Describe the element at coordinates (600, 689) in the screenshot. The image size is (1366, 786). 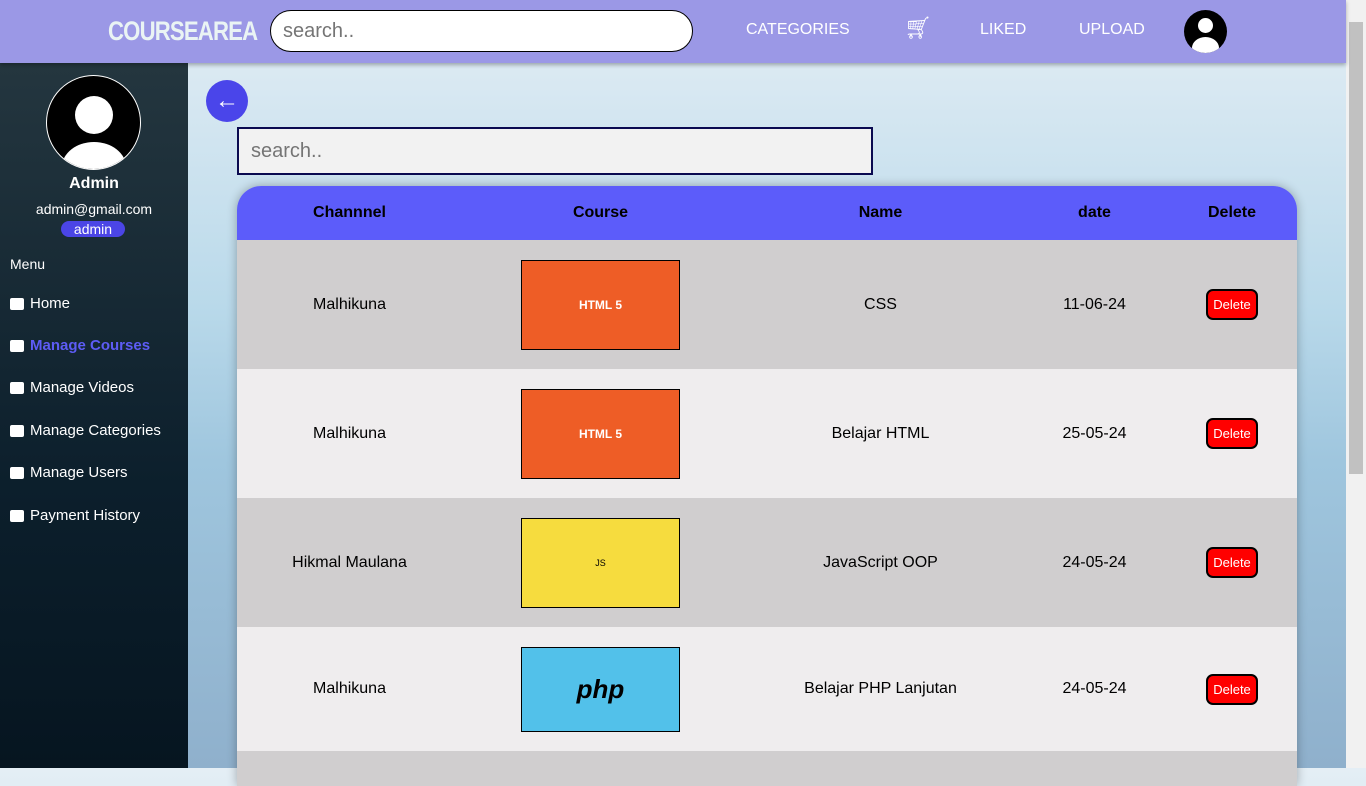
I see `course-thumbnail: php` at that location.